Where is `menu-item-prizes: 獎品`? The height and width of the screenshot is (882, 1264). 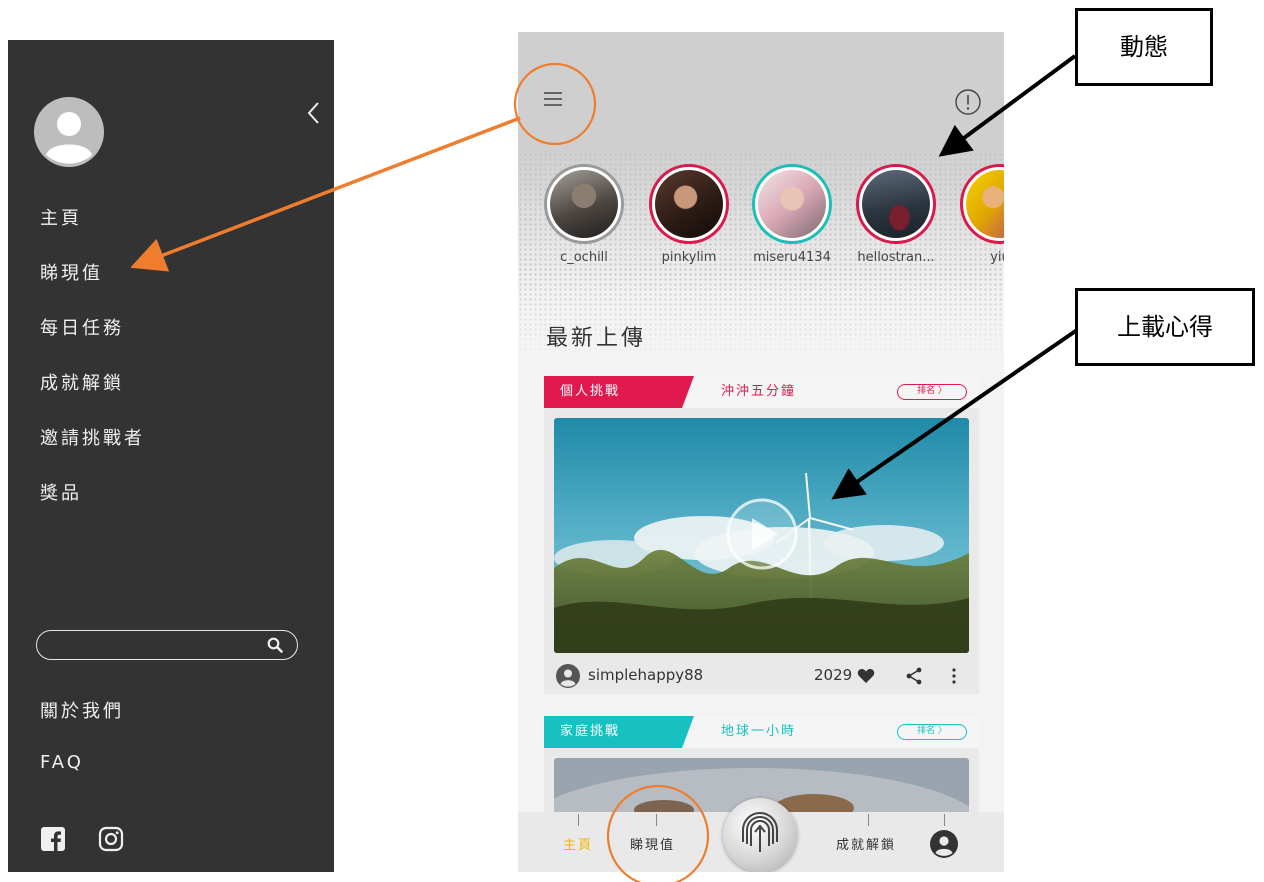 menu-item-prizes: 獎品 is located at coordinates (92, 507).